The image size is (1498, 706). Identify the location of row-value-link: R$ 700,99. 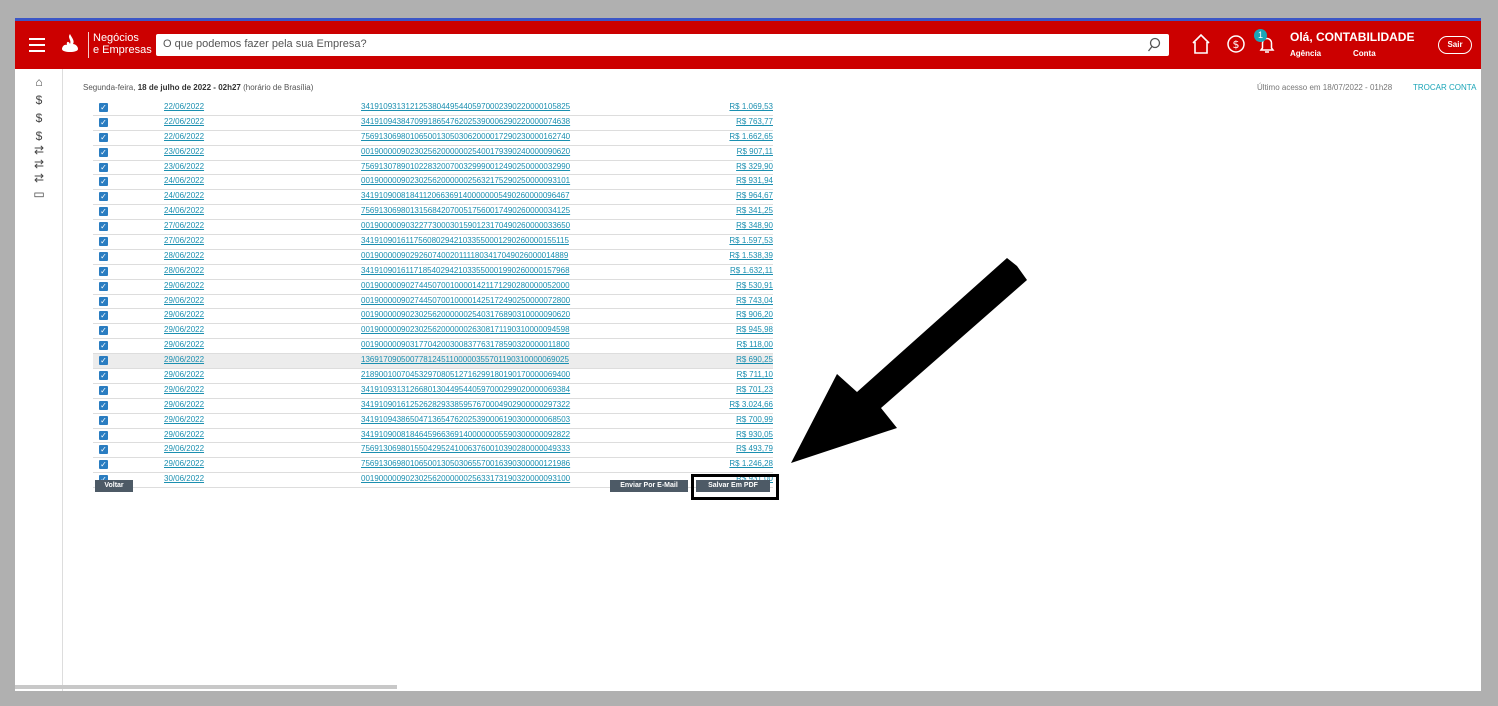
(754, 419).